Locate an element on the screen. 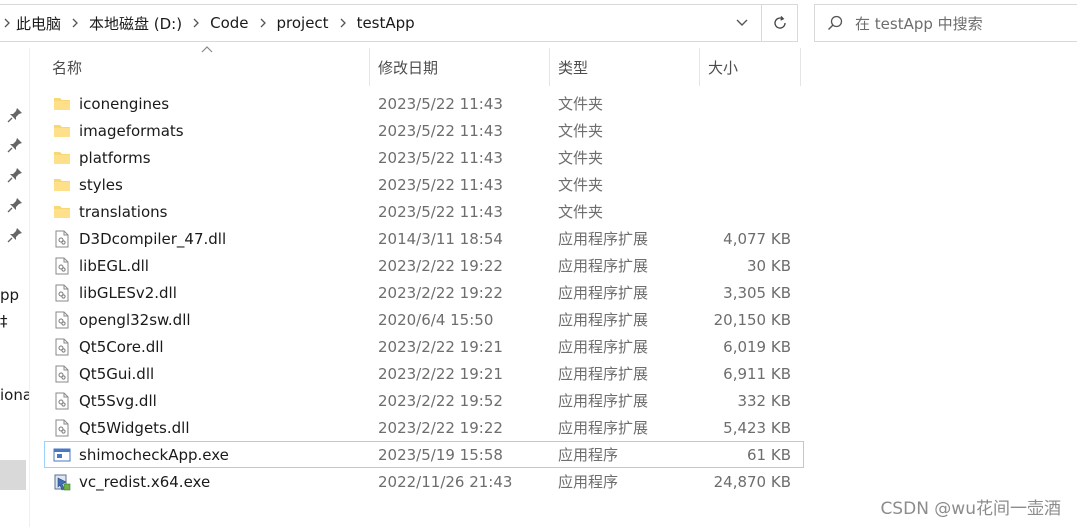 Image resolution: width=1077 pixels, height=527 pixels. file-name: Qt5Svg.dll is located at coordinates (118, 400).